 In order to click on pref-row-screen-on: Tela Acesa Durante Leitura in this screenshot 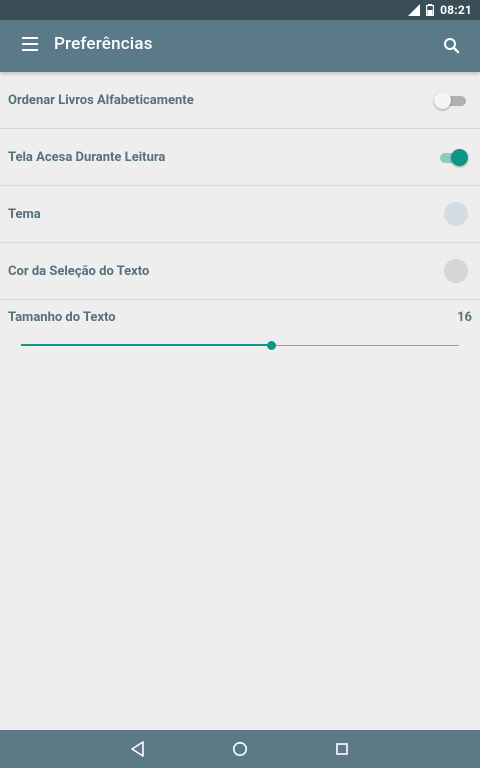, I will do `click(240, 157)`.